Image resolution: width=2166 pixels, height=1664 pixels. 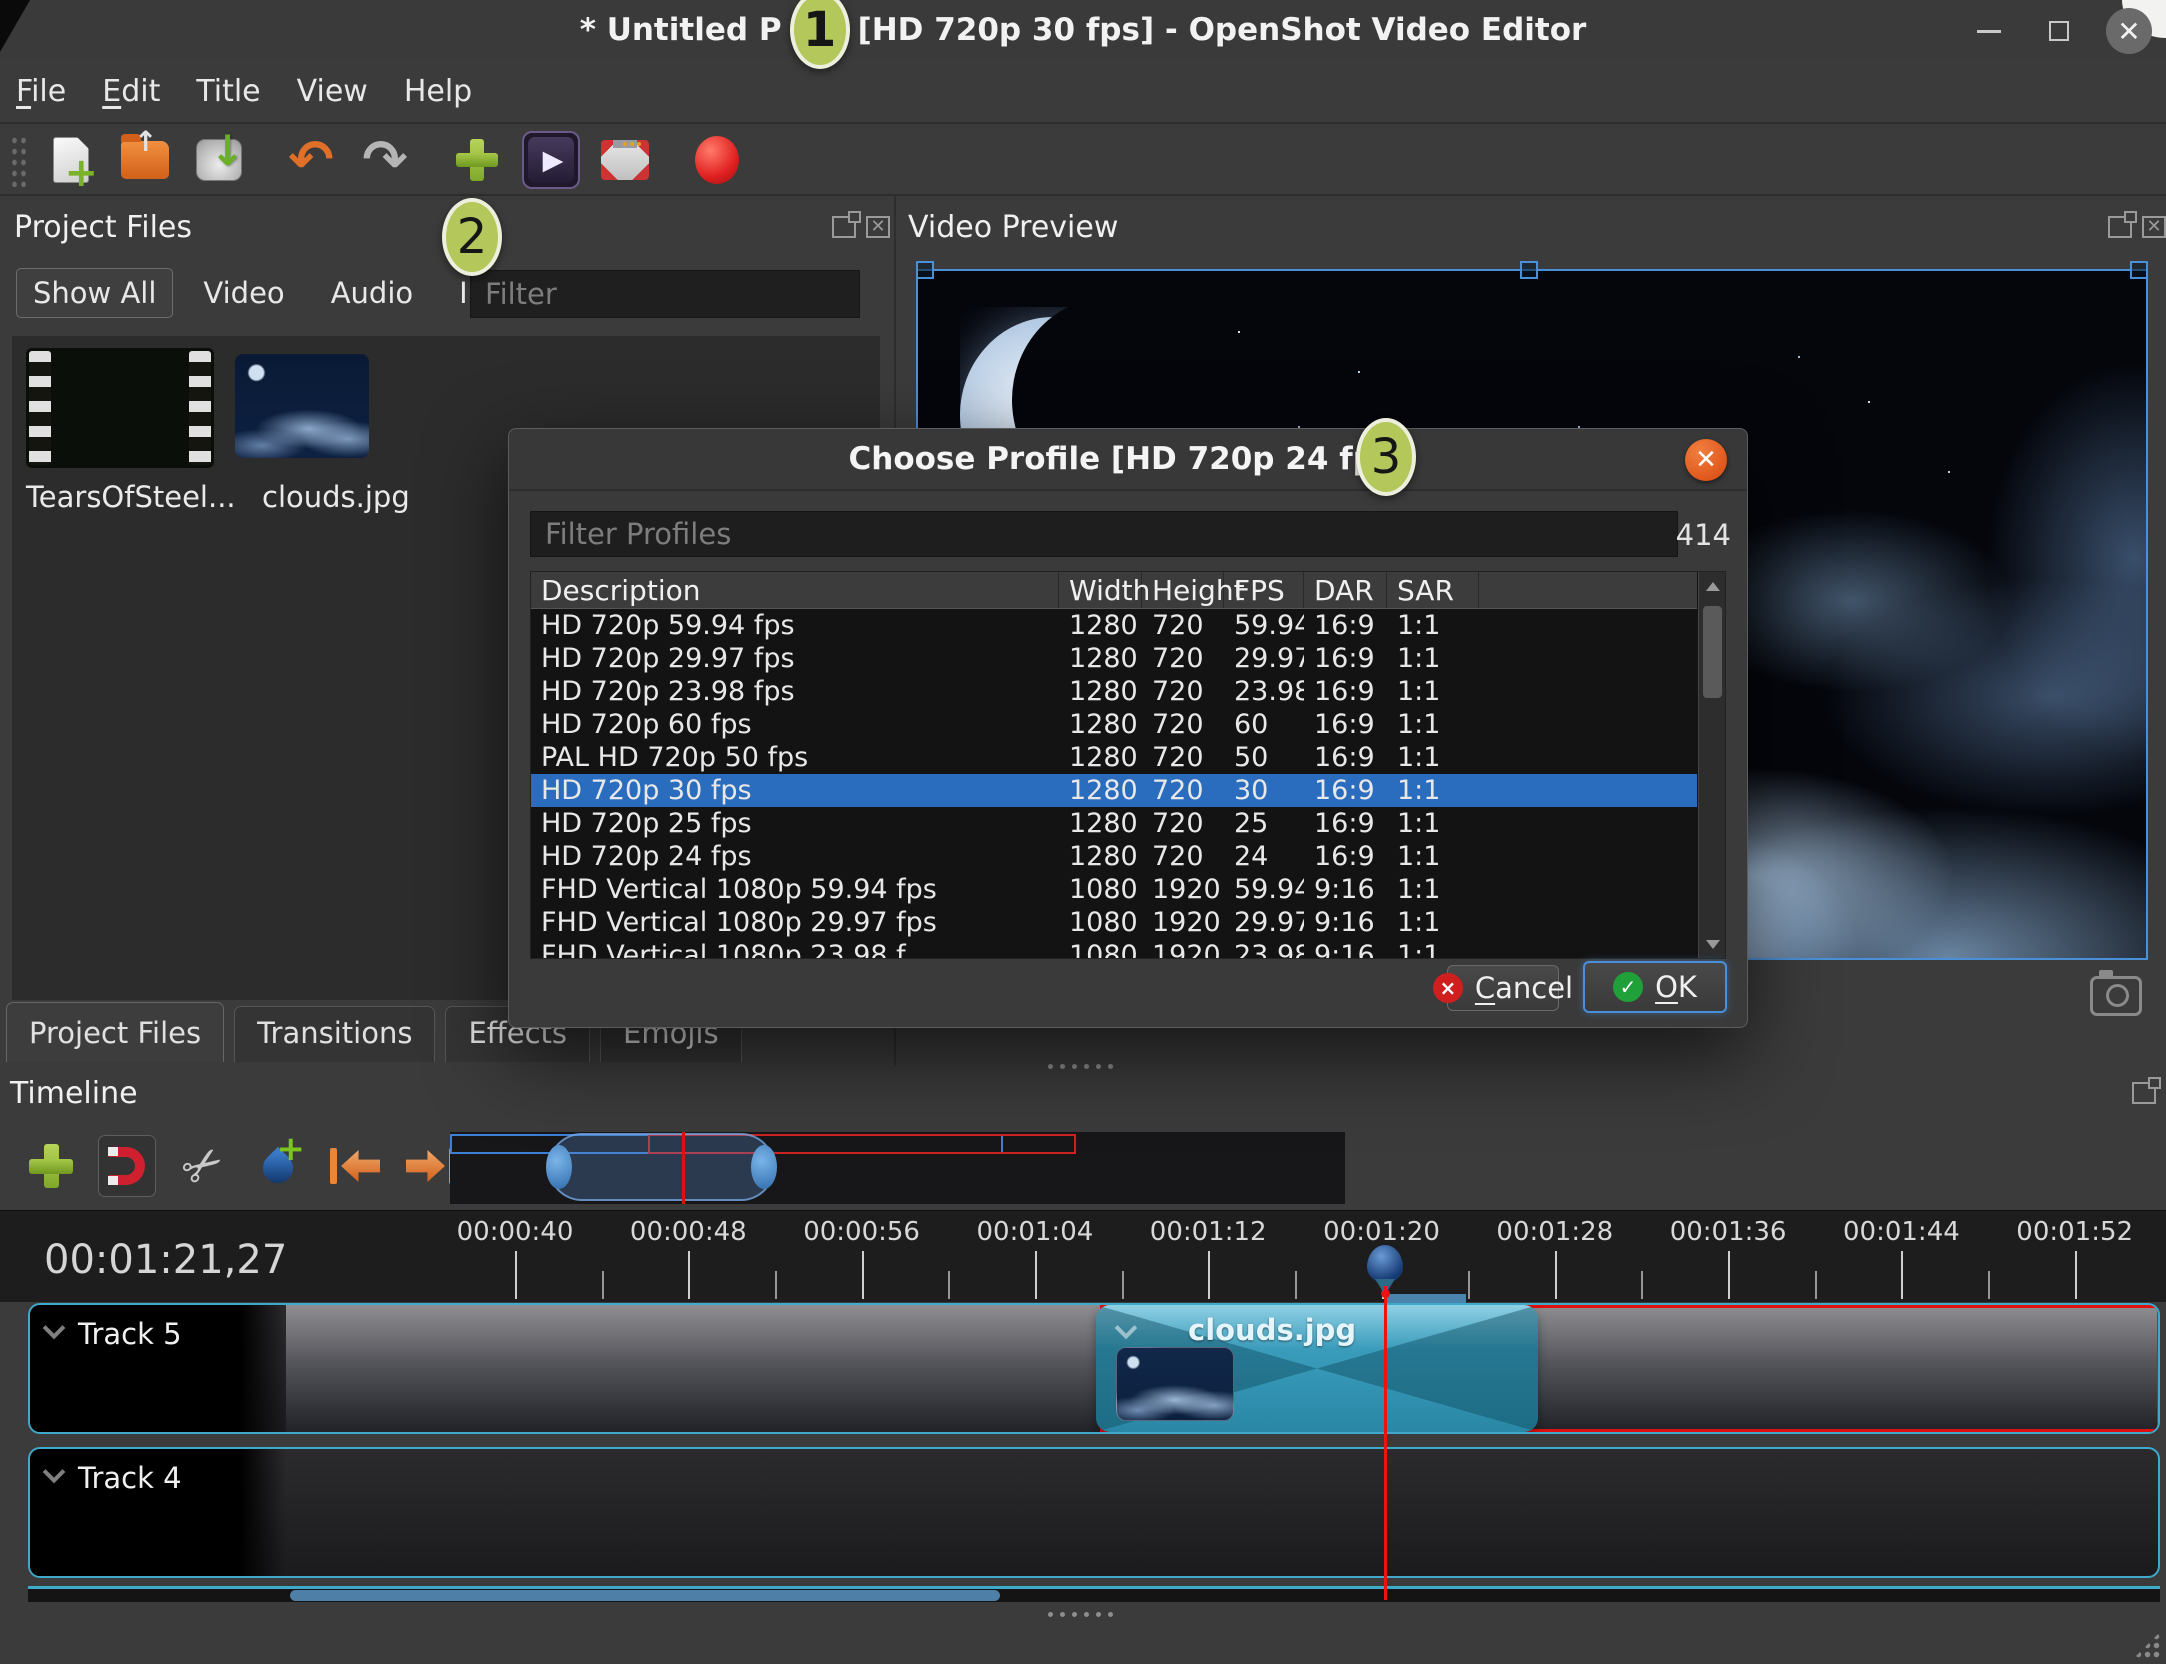 I want to click on profile-row: HD 720p 30 fps 1280 720 30 16:9 1:1, so click(x=1114, y=790).